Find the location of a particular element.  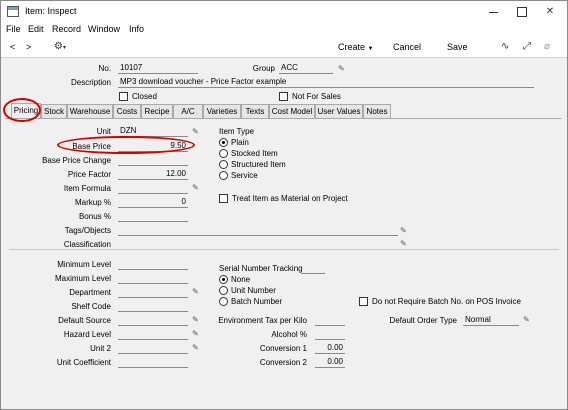

serial-none-radio is located at coordinates (223, 279).